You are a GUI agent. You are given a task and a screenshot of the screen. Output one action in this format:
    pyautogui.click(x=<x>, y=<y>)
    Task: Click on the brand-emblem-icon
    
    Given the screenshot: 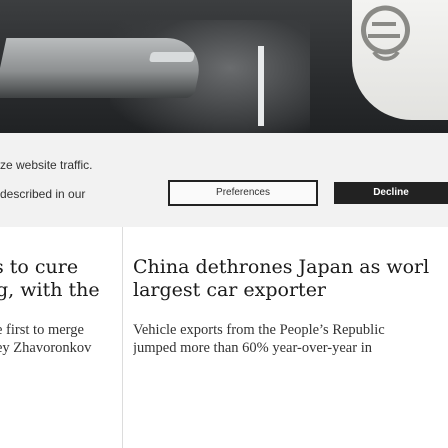 What is the action you would take?
    pyautogui.click(x=400, y=60)
    